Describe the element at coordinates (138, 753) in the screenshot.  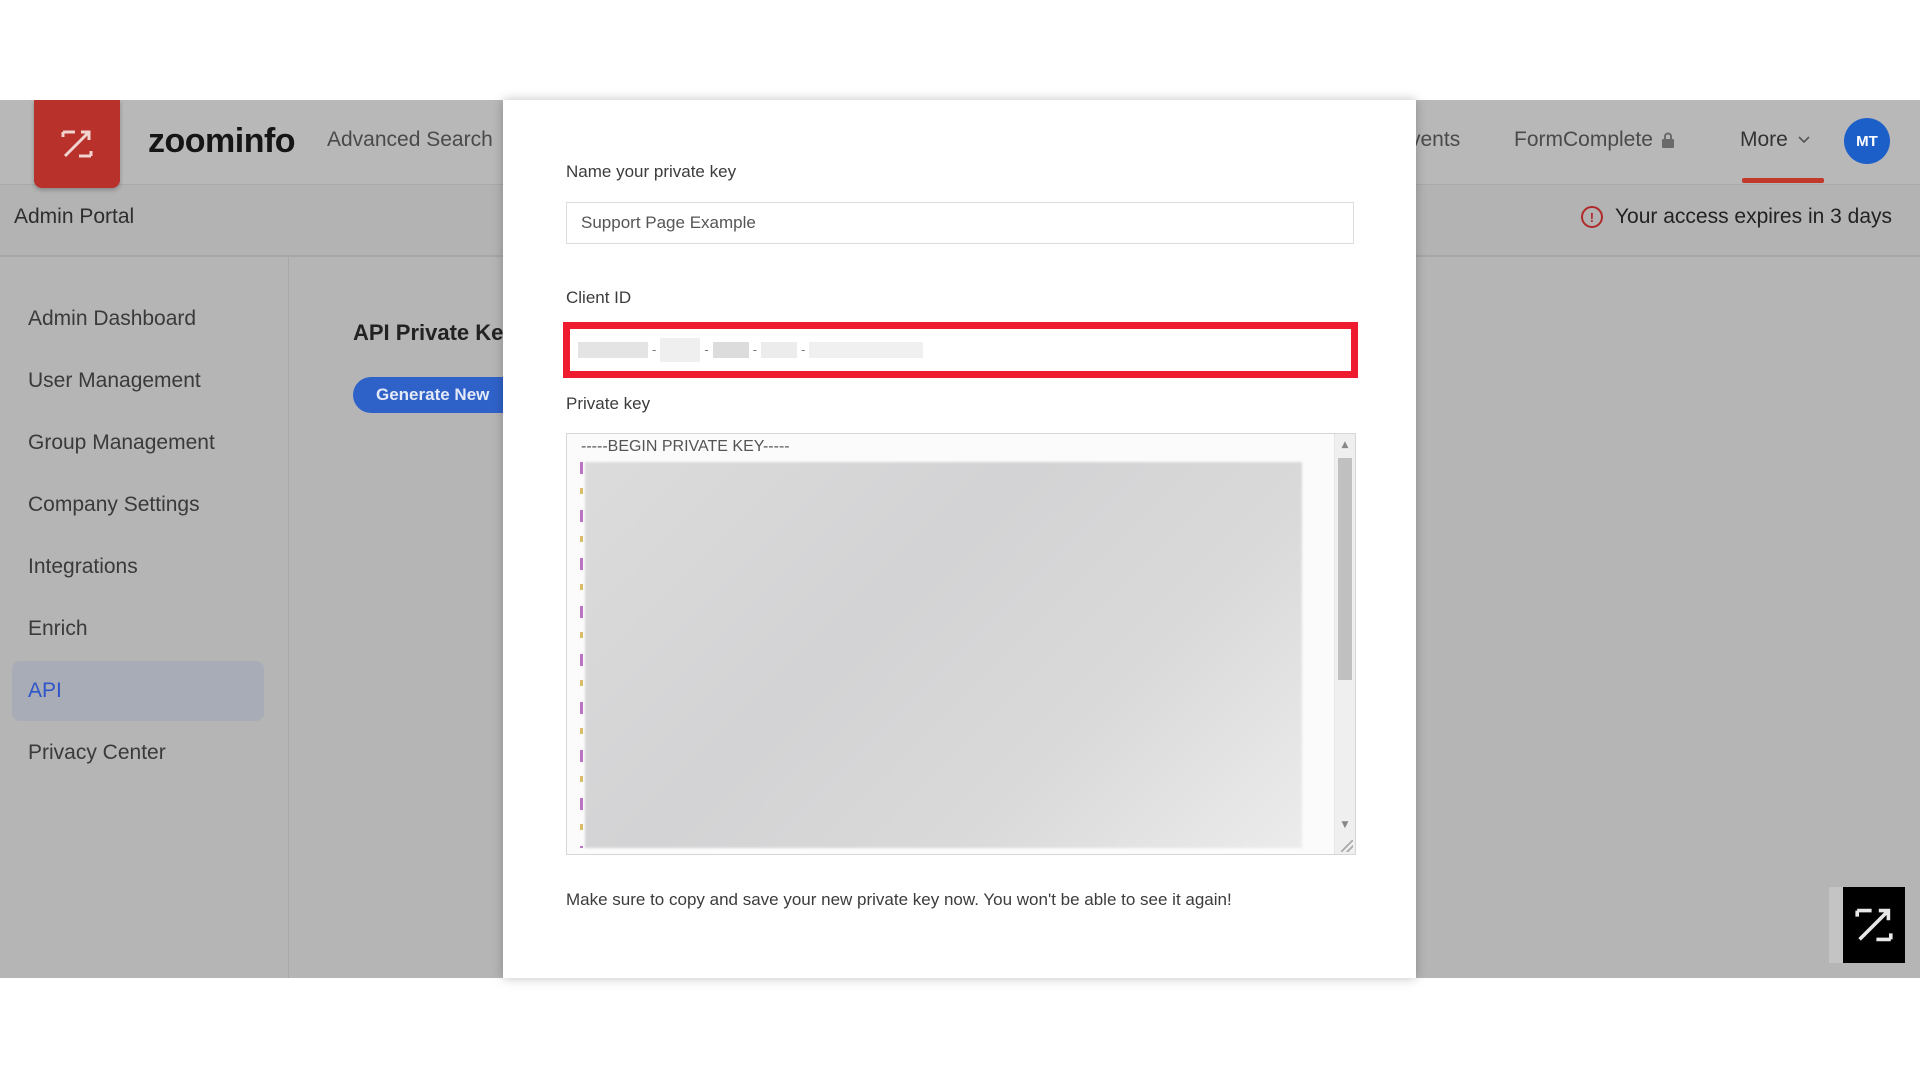
I see `sidebar-item-privacy-center: Privacy Center` at that location.